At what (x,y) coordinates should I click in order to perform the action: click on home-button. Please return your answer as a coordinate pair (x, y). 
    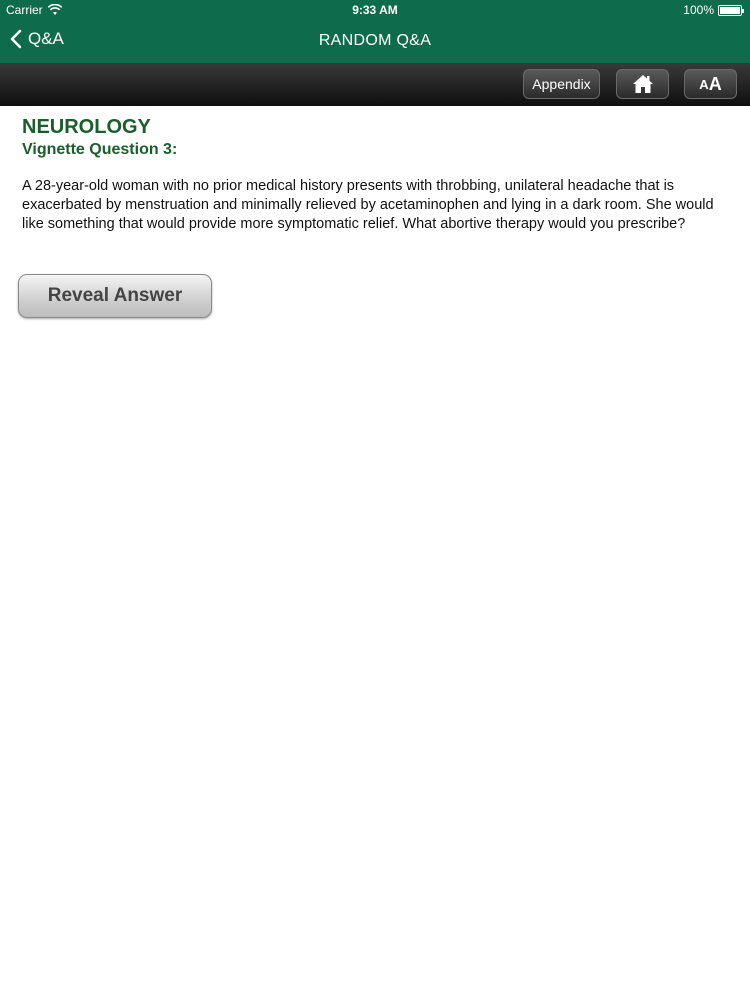
    Looking at the image, I should click on (642, 84).